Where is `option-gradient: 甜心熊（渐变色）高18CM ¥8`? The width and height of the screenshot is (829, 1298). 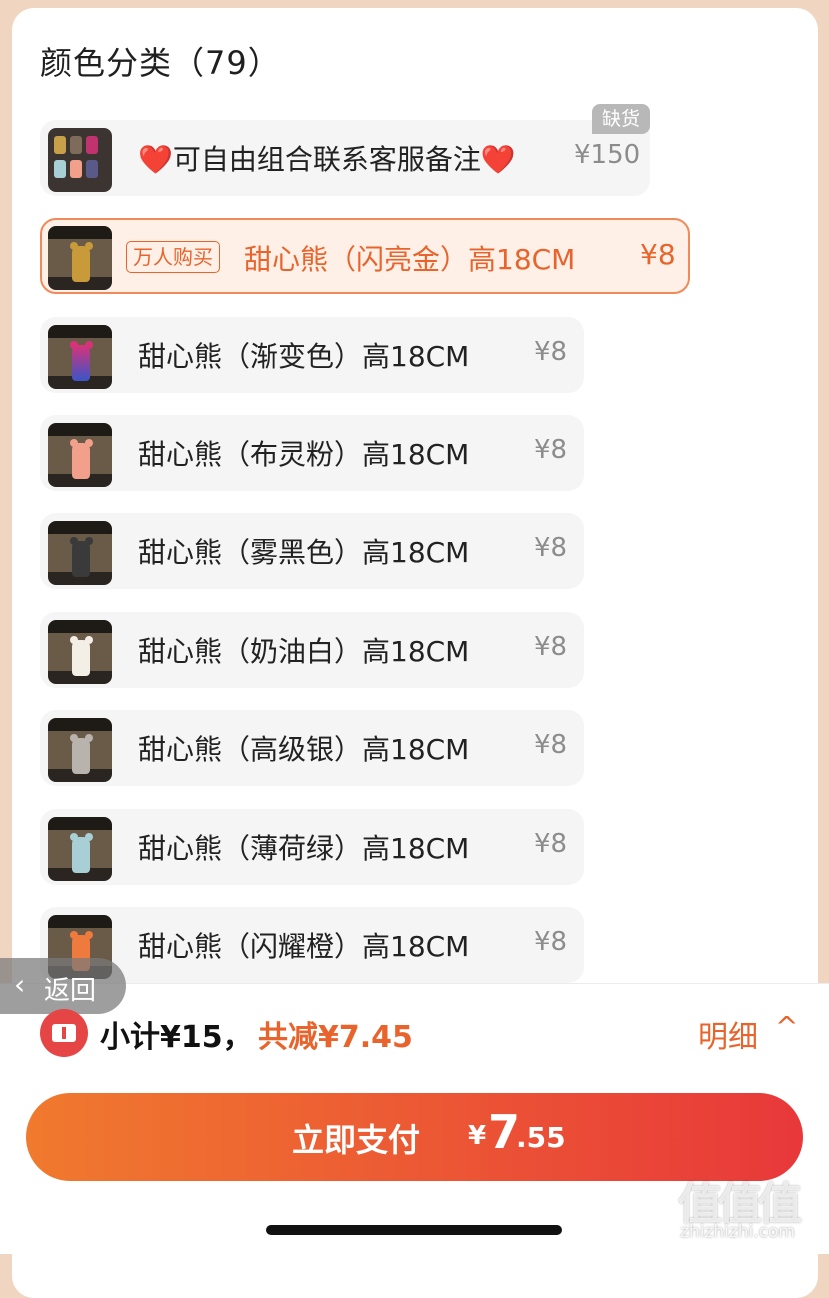
option-gradient: 甜心熊（渐变色）高18CM ¥8 is located at coordinates (312, 355).